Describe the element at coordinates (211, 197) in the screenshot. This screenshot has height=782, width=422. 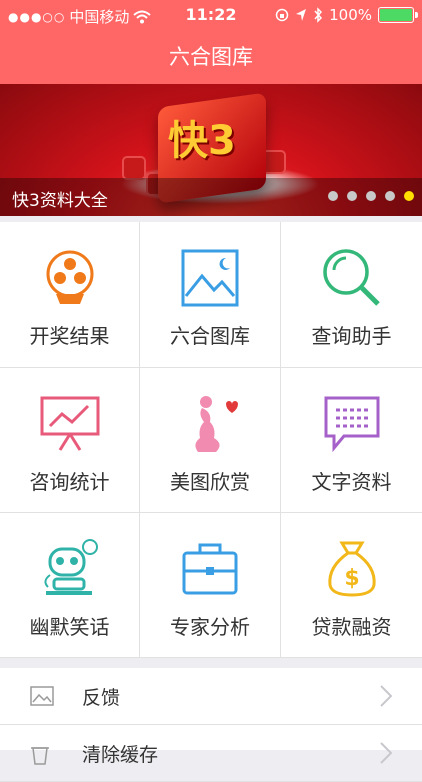
I see `banner-caption-bar: 快3资料大全` at that location.